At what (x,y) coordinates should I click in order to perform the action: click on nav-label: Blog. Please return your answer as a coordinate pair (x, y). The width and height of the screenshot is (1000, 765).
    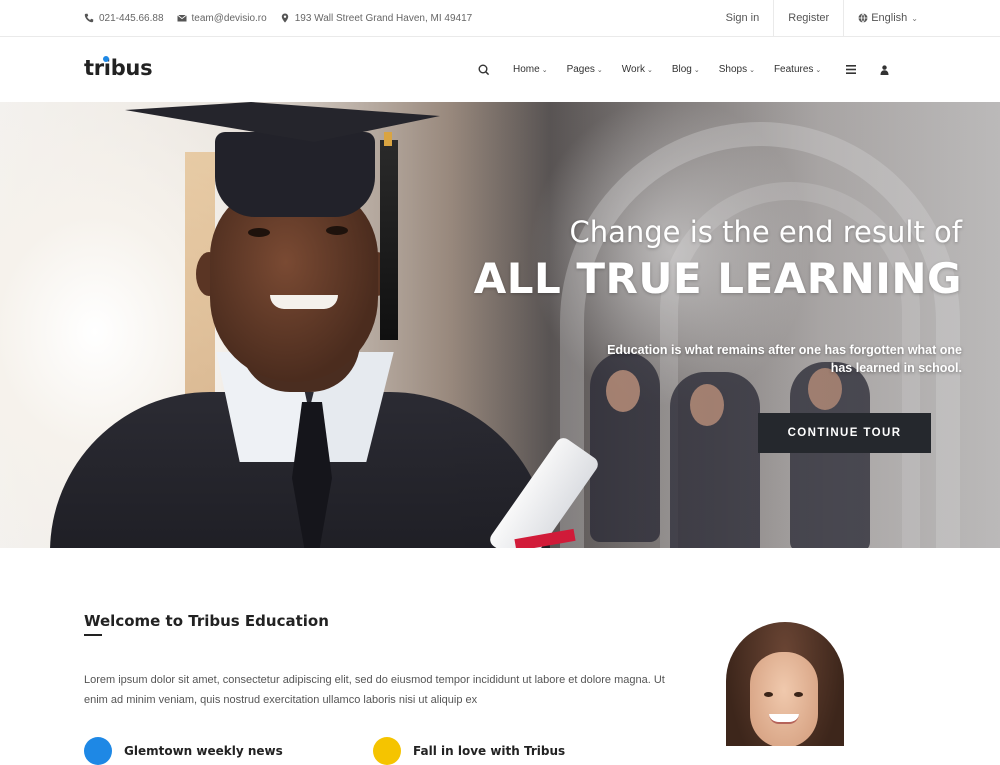
    Looking at the image, I should click on (681, 69).